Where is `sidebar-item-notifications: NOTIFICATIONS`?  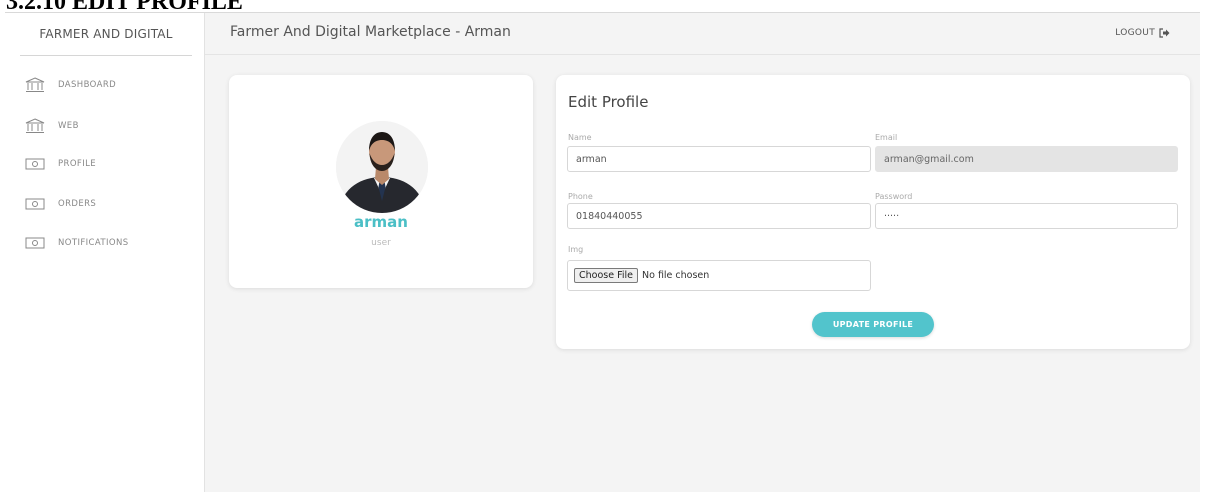 sidebar-item-notifications: NOTIFICATIONS is located at coordinates (77, 243).